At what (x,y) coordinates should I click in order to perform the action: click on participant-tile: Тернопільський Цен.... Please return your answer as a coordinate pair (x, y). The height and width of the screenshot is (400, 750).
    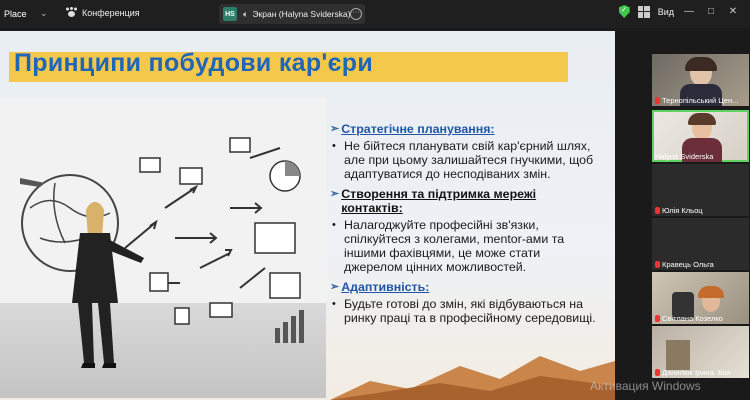
    Looking at the image, I should click on (700, 80).